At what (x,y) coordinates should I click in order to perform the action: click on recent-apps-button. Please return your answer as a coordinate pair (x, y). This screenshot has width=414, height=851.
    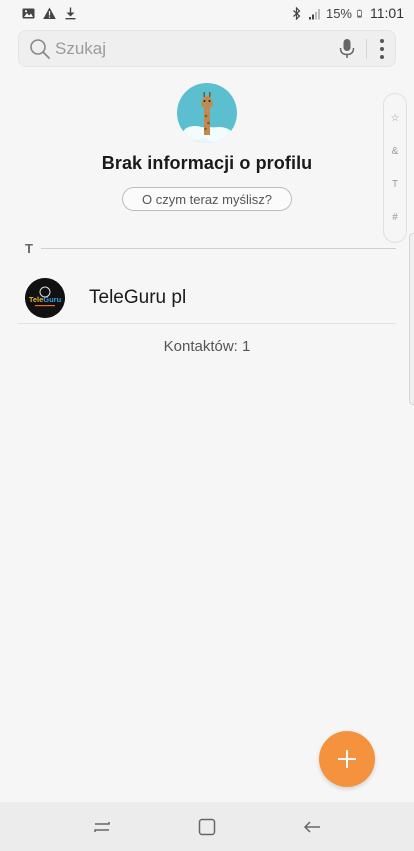
    Looking at the image, I should click on (102, 827).